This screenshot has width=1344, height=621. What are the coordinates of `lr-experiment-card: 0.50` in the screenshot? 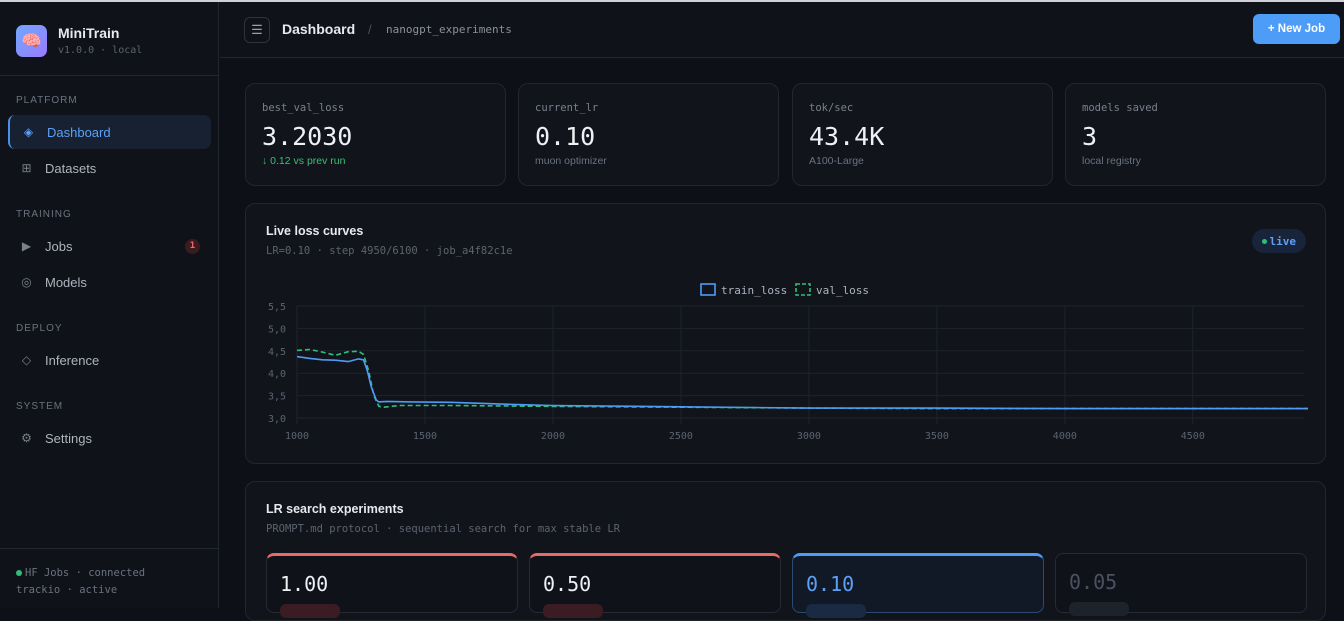 It's located at (655, 585).